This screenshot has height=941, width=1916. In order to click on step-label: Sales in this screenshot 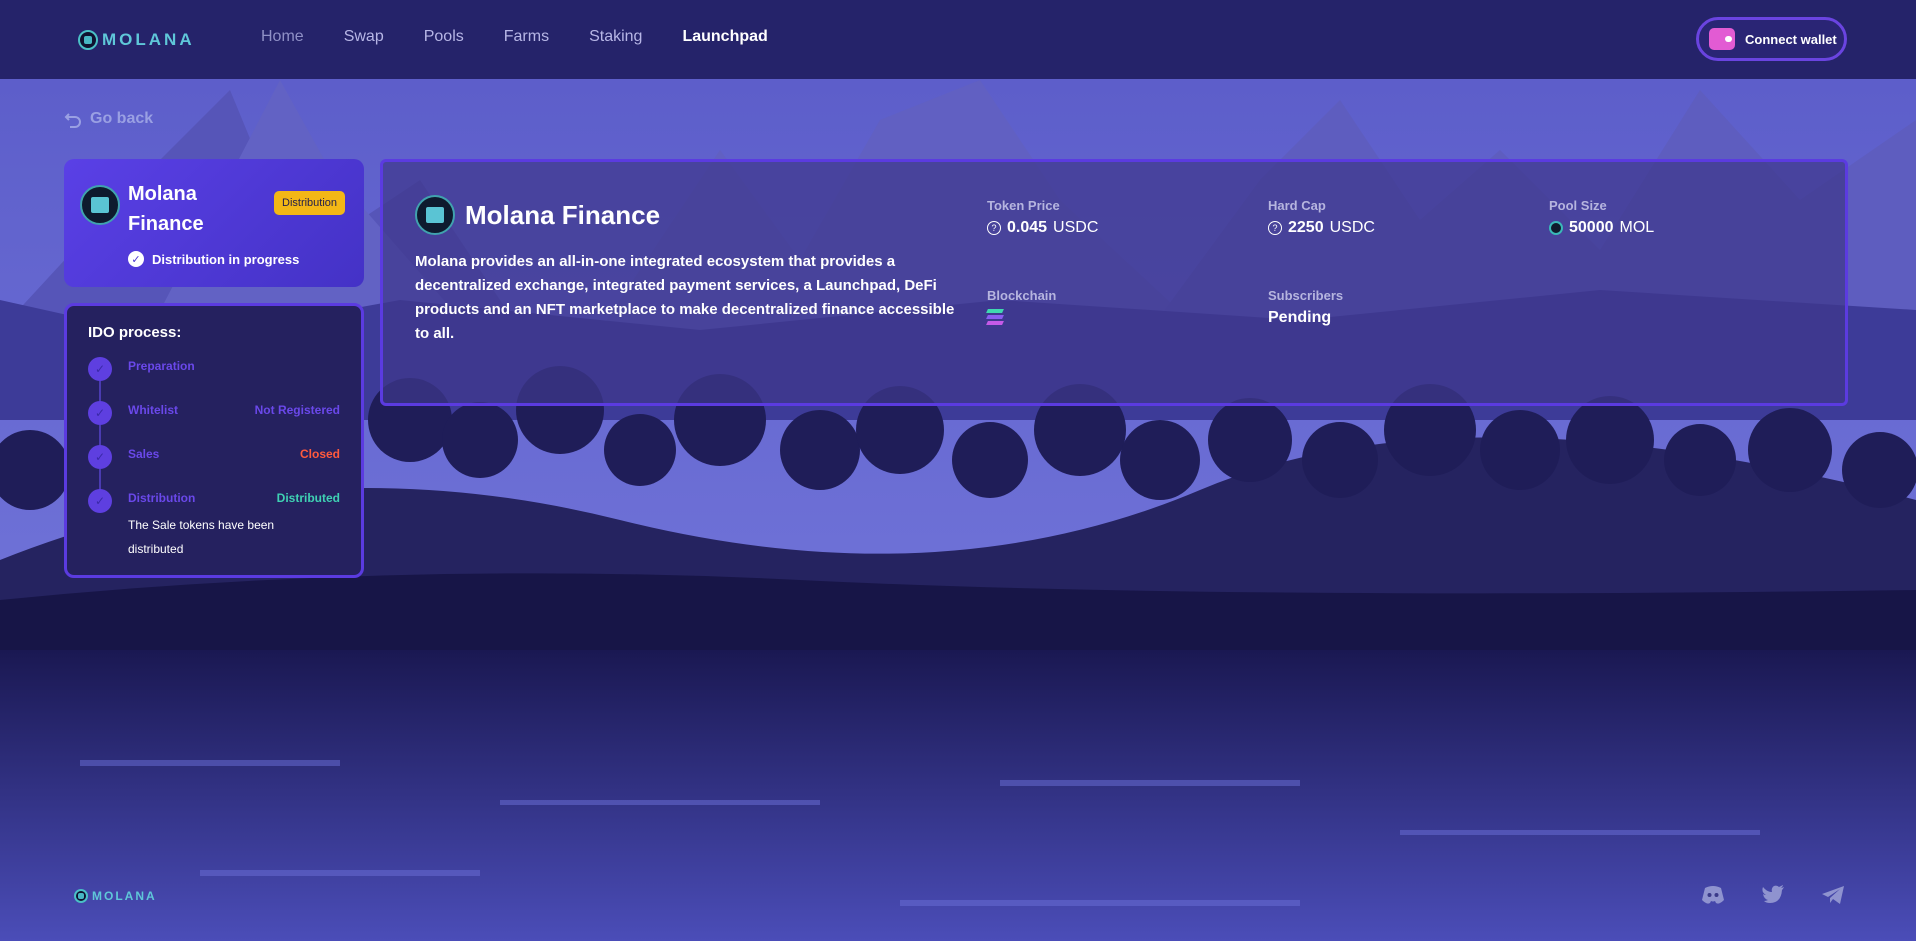, I will do `click(144, 454)`.